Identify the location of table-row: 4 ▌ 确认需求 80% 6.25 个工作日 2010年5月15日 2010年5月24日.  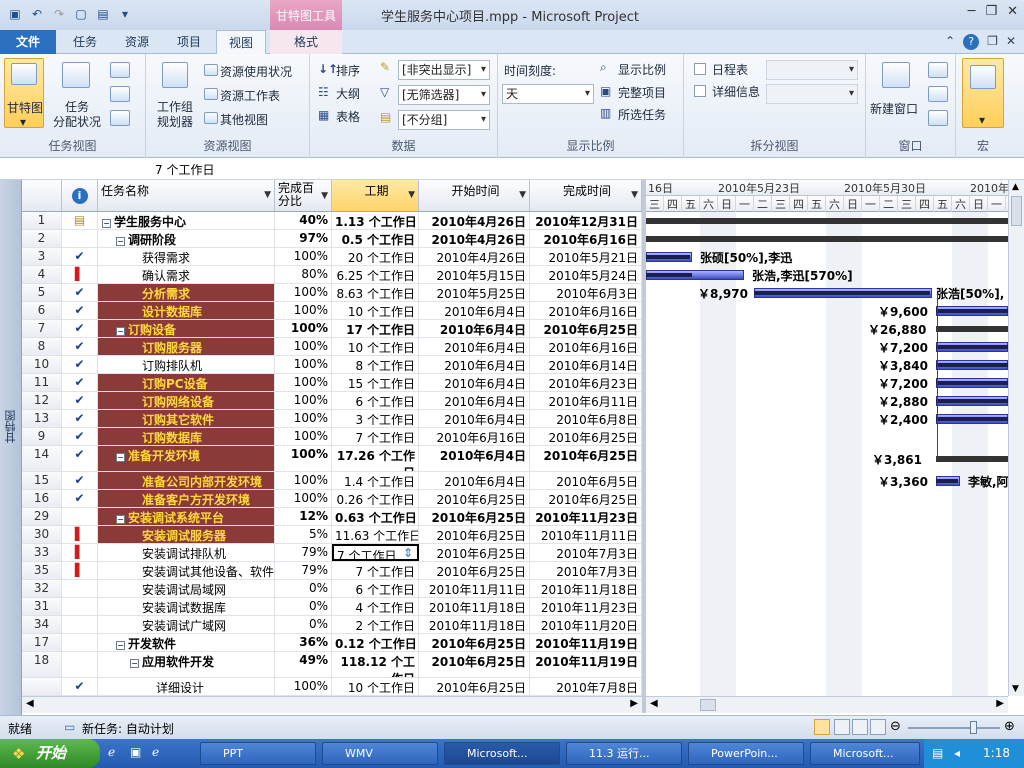
(332, 275).